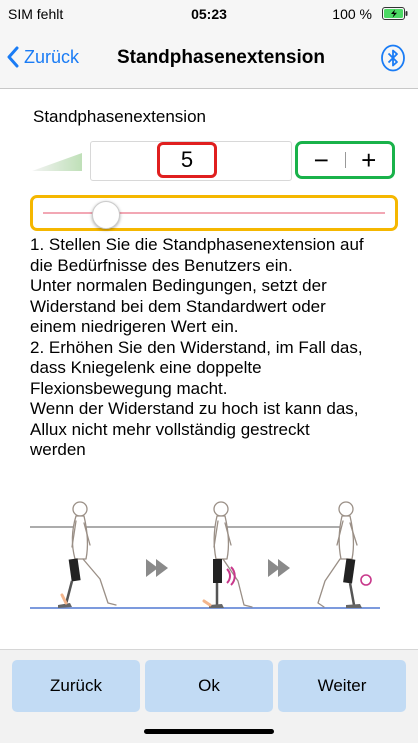 Image resolution: width=418 pixels, height=743 pixels. I want to click on nav-back-button: Zurück, so click(42, 57).